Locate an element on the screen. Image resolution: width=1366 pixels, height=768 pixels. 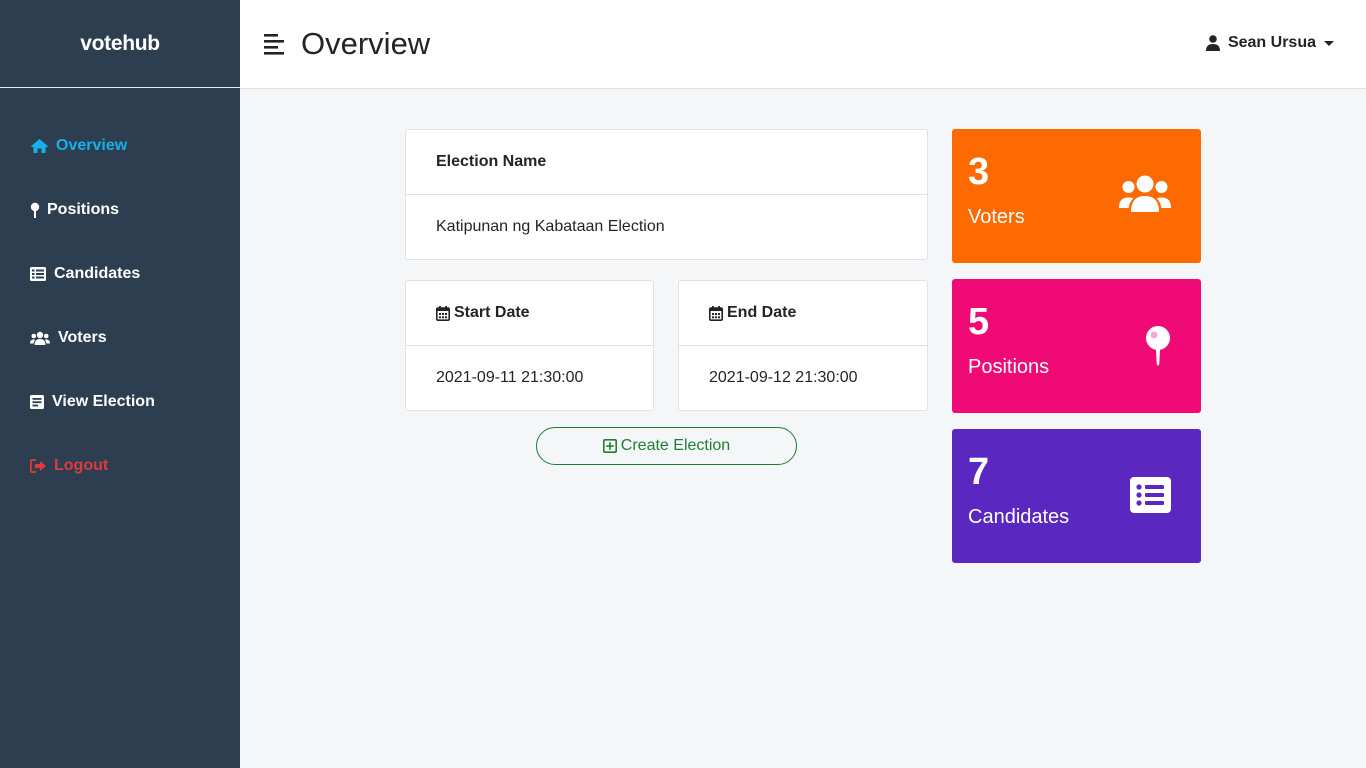
home-icon is located at coordinates (40, 146).